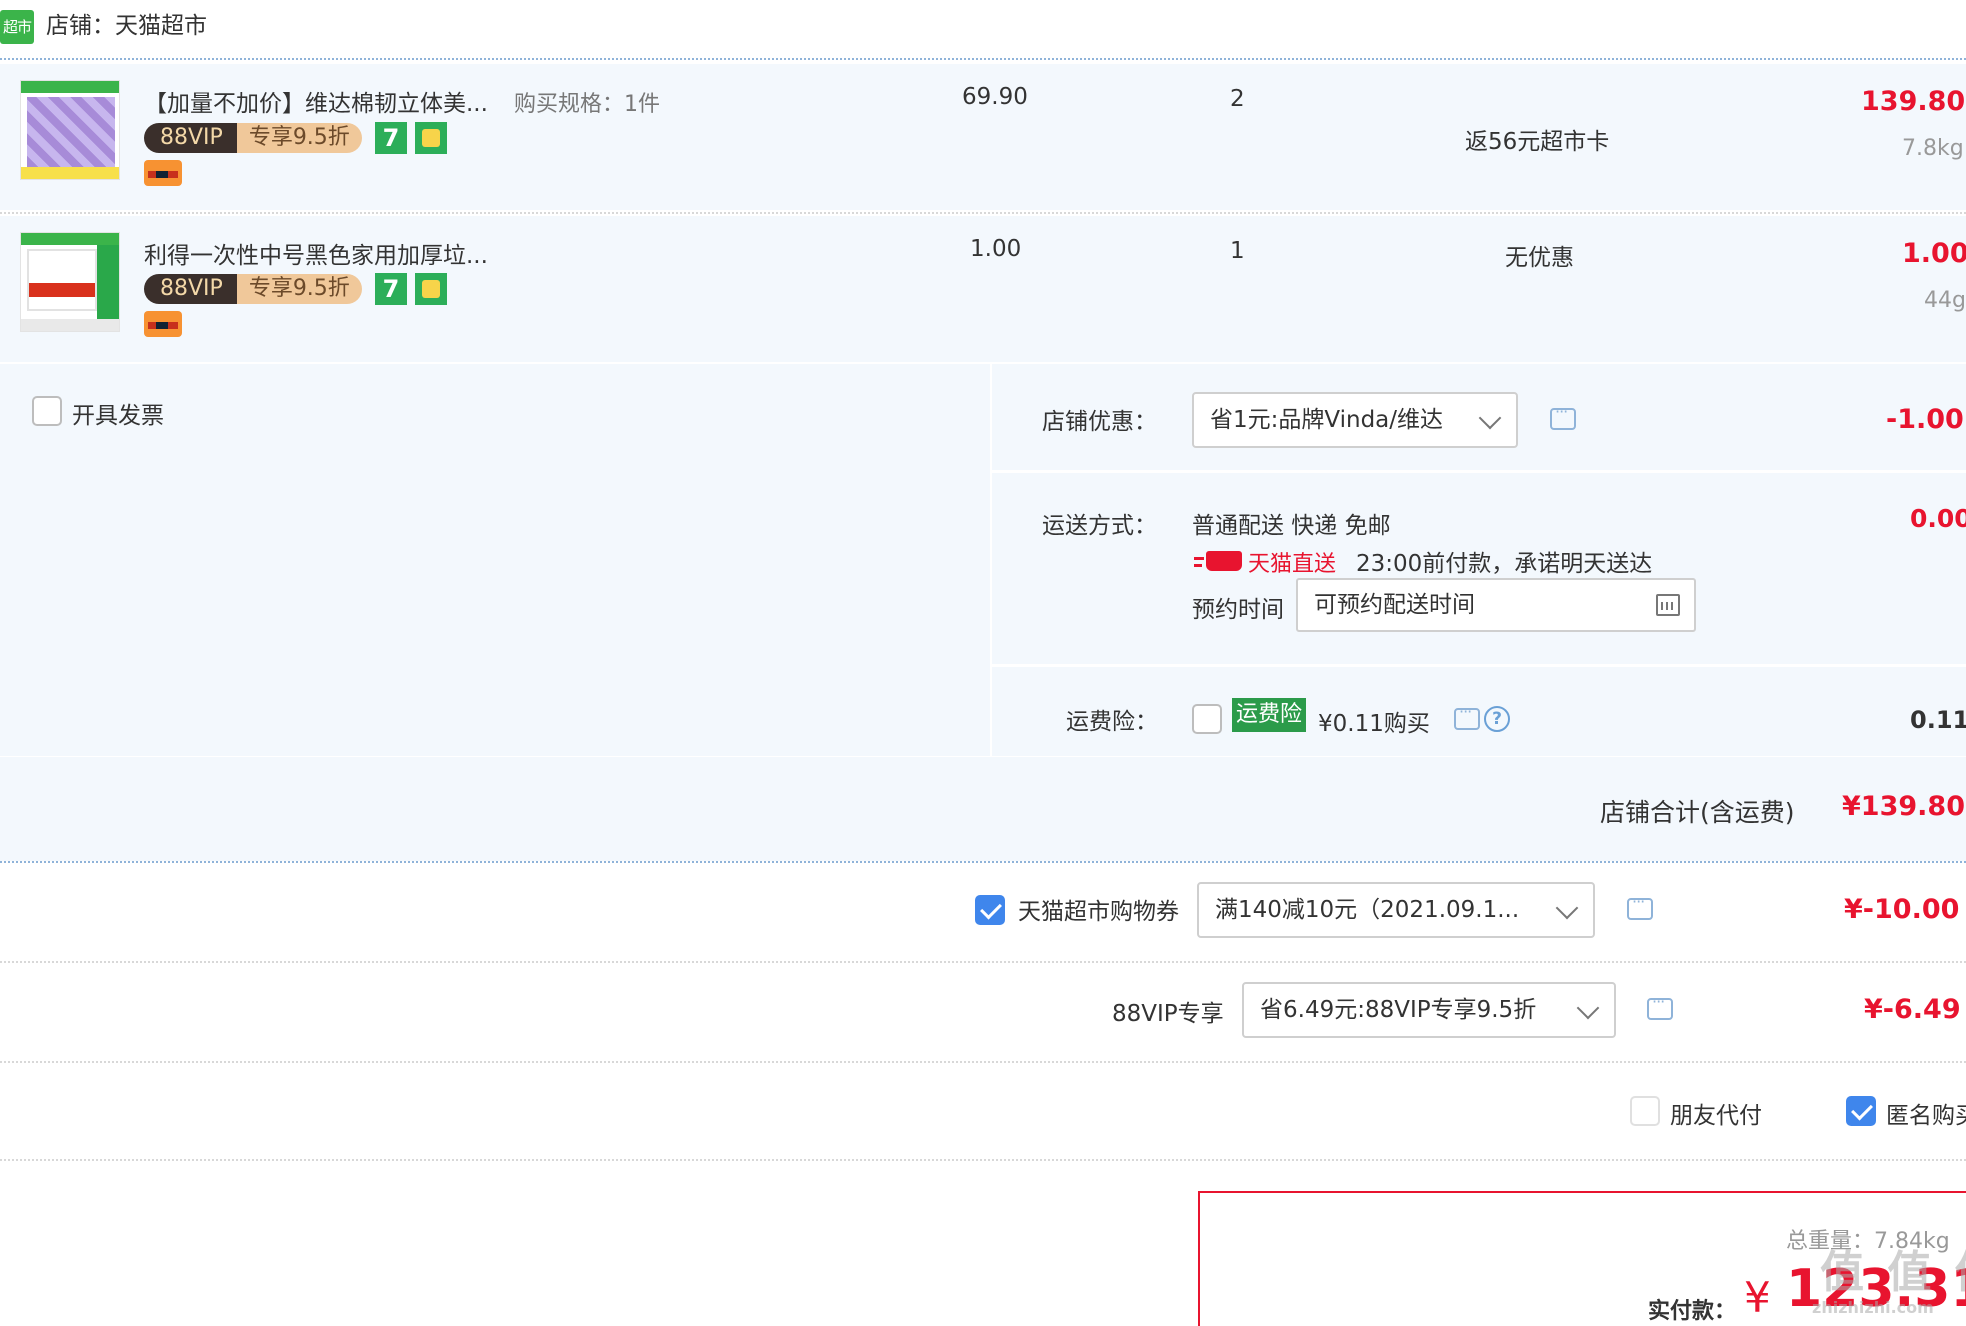  I want to click on shop-total-divider, so click(983, 862).